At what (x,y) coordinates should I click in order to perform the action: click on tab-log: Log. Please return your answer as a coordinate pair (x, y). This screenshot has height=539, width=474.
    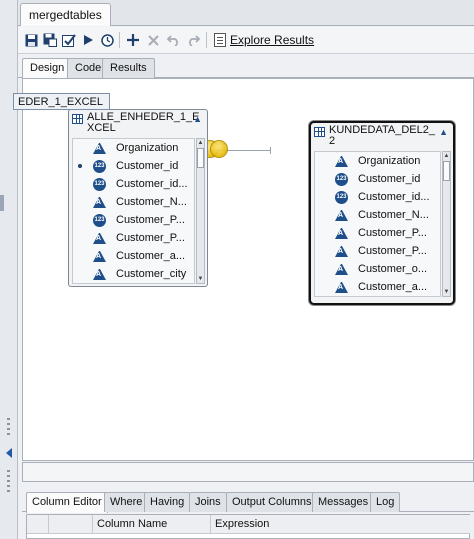
    Looking at the image, I should click on (385, 502).